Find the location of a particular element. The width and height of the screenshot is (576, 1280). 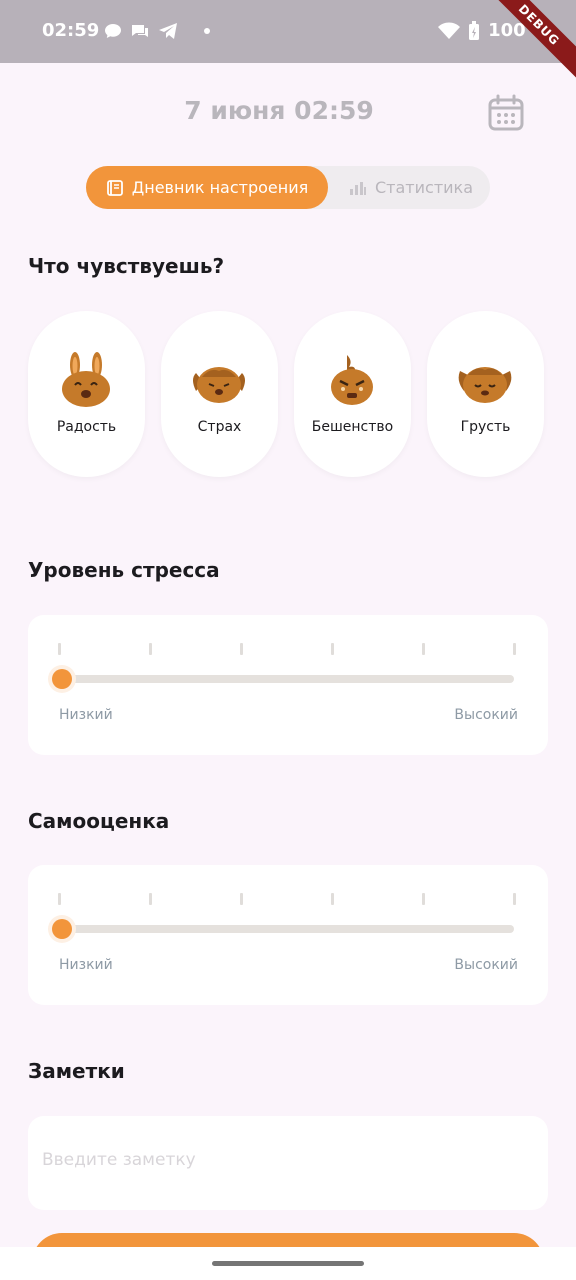

self-esteem-slider-track is located at coordinates (291, 929).